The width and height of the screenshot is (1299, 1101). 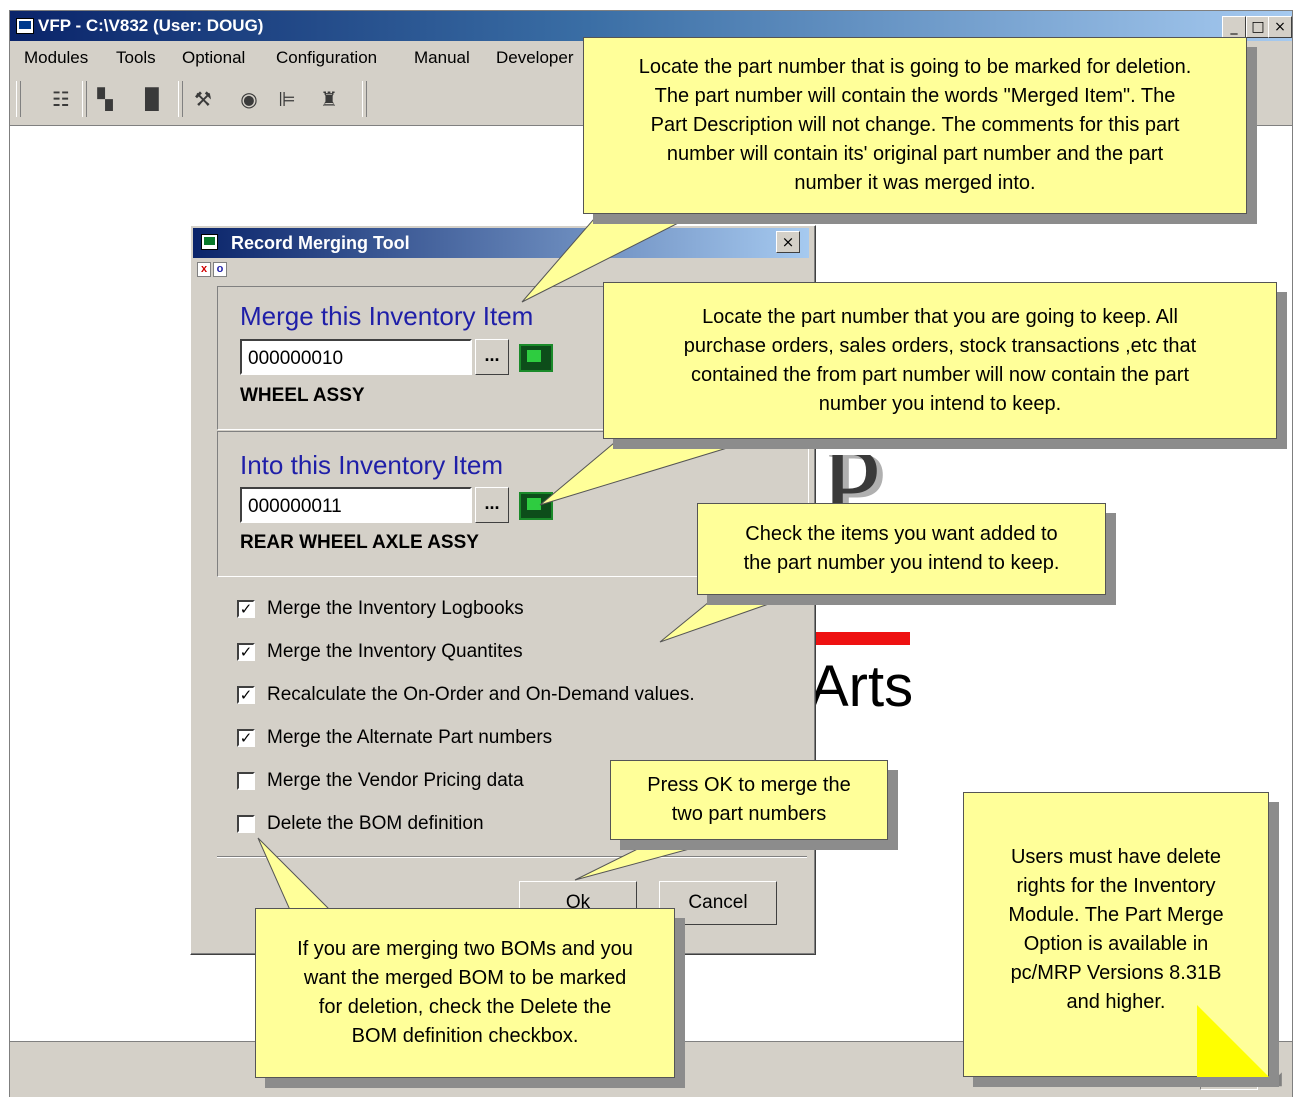 I want to click on logo-red-bar, so click(x=860, y=638).